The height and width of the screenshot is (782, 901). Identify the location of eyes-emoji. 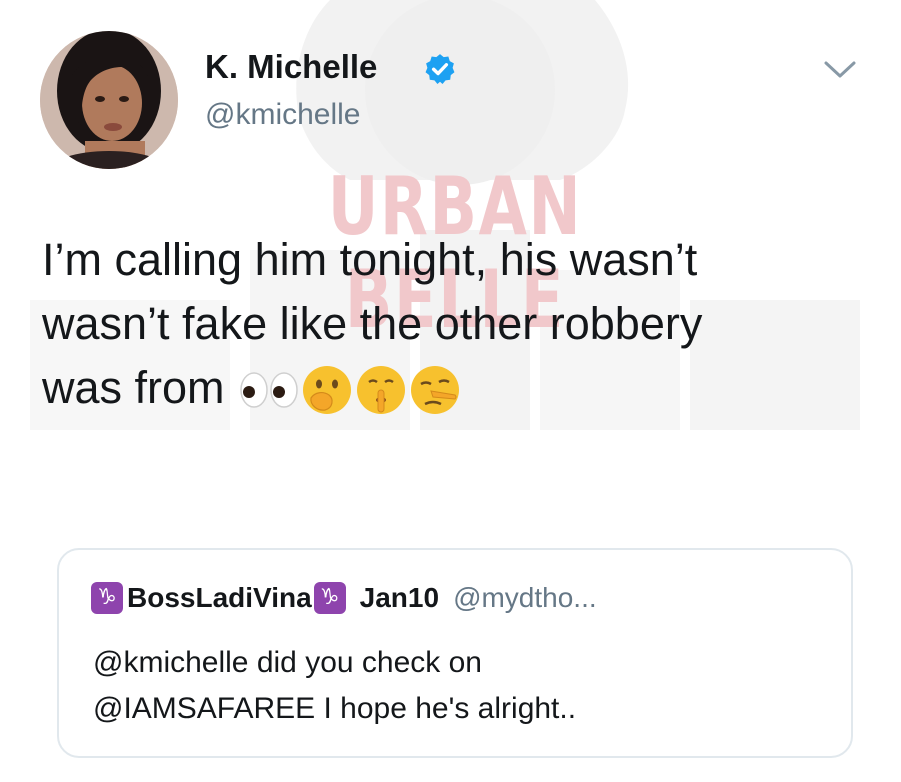
(268, 390).